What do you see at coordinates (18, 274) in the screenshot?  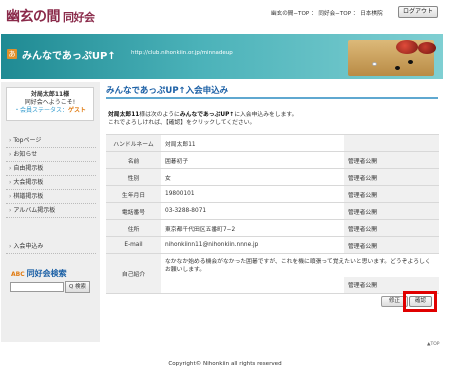 I see `abc-icon: ABC` at bounding box center [18, 274].